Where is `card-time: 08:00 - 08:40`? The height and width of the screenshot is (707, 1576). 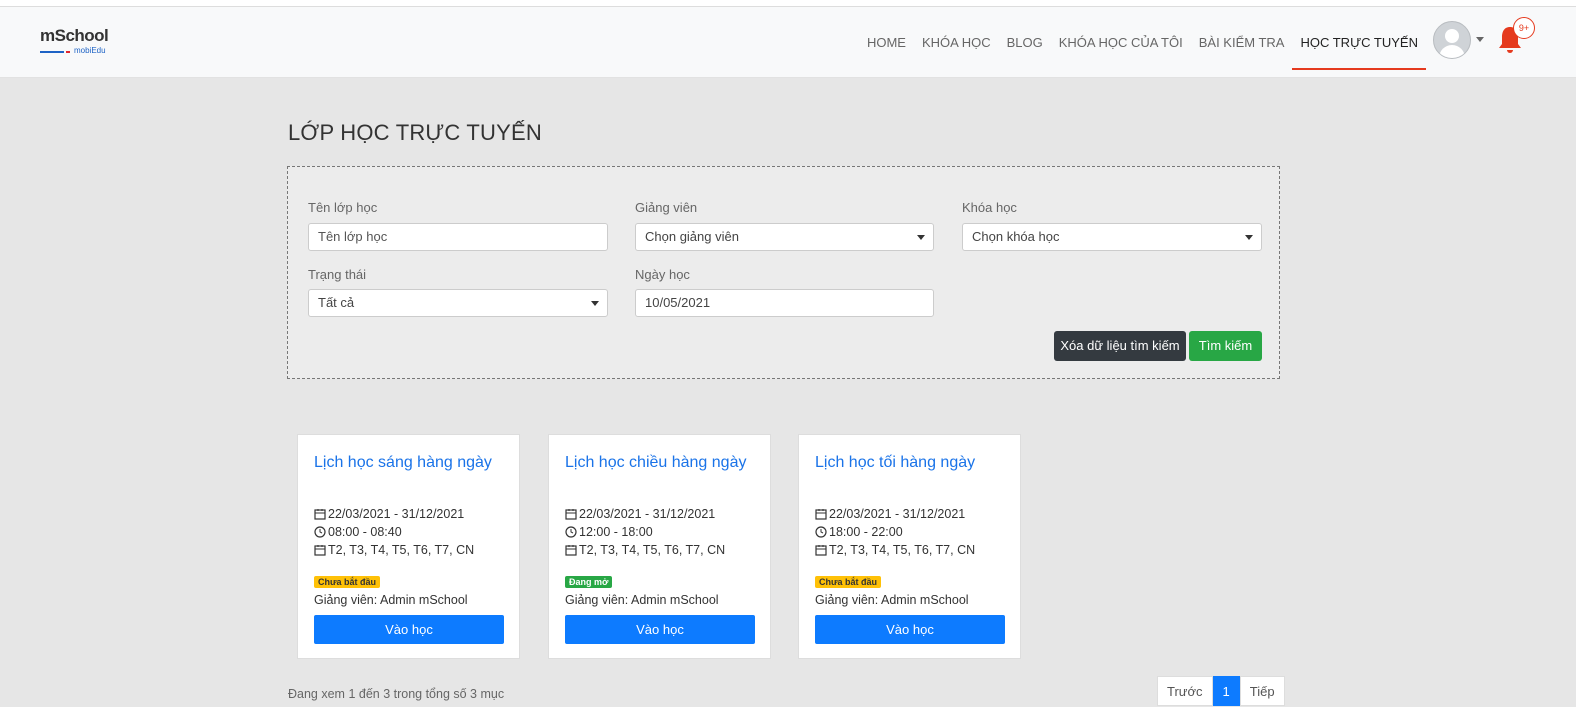
card-time: 08:00 - 08:40 is located at coordinates (358, 532).